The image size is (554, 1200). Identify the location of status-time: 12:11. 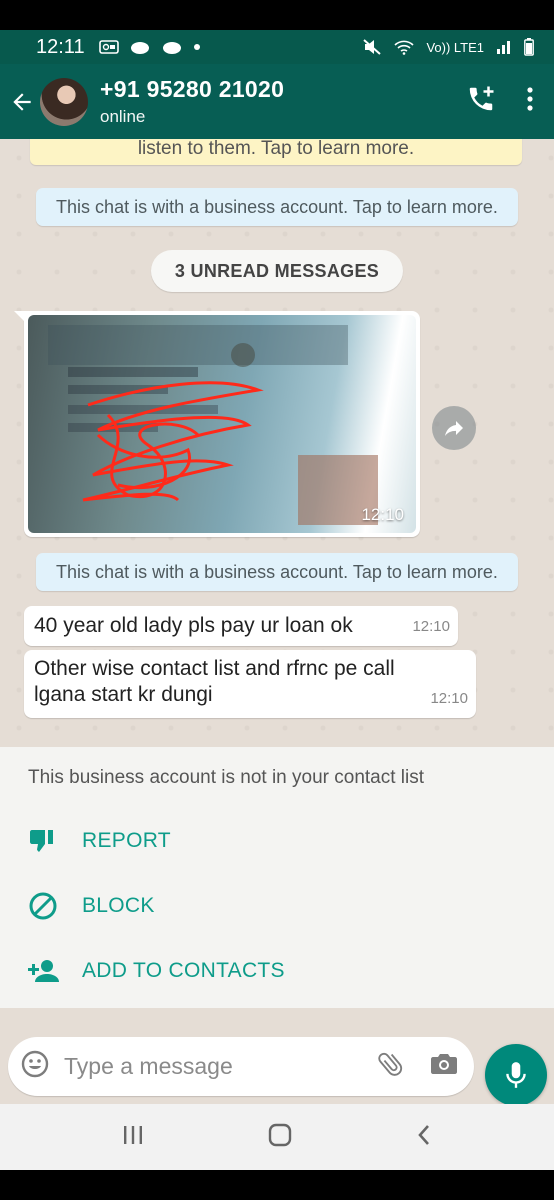
(60, 46).